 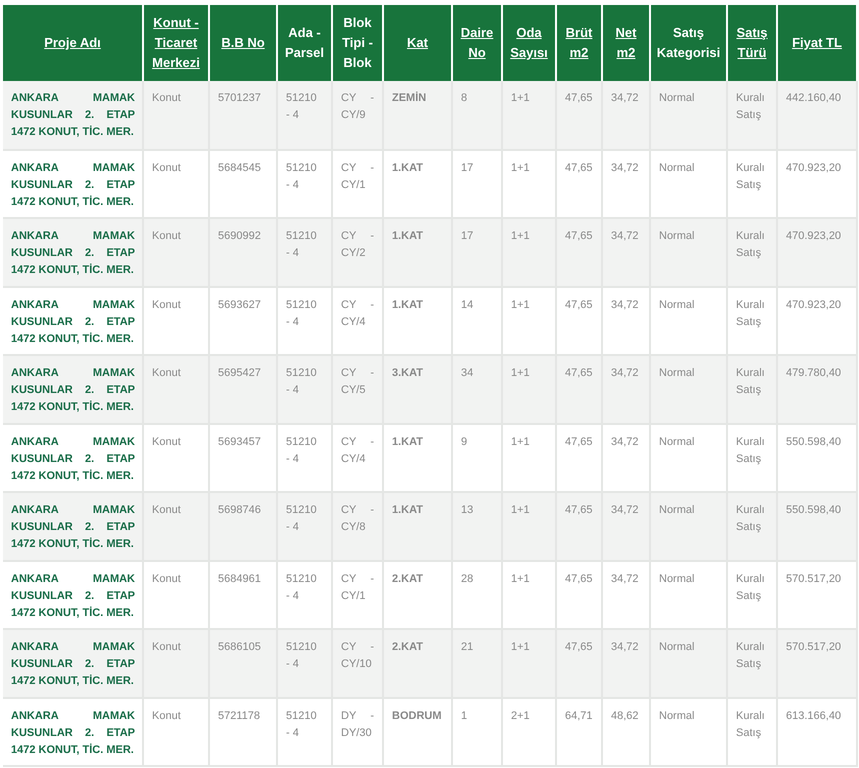 I want to click on table-cell: BODRUM, so click(x=417, y=732).